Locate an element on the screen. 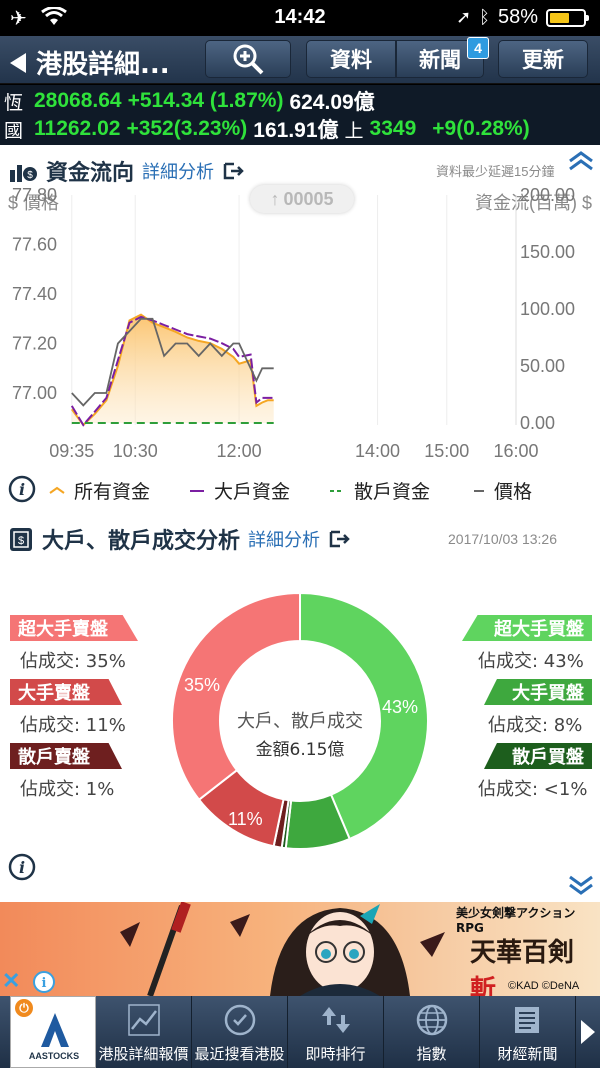 The image size is (600, 1068). legend-price-marker is located at coordinates (479, 490).